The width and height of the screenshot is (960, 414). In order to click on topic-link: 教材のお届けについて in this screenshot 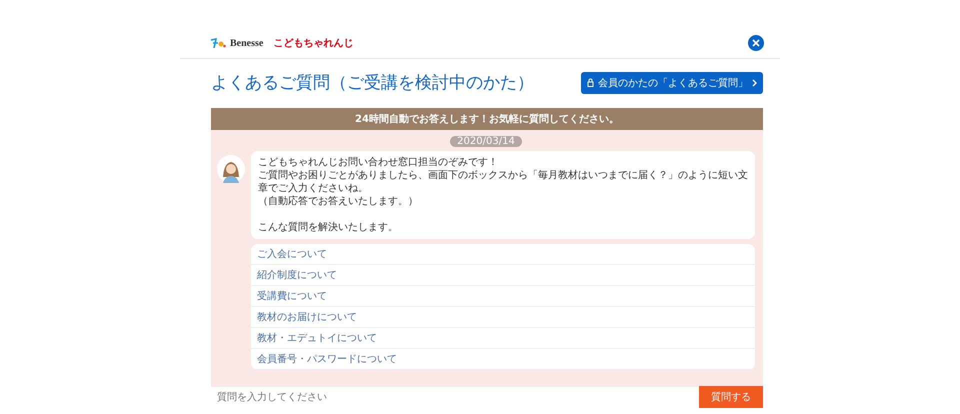, I will do `click(503, 317)`.